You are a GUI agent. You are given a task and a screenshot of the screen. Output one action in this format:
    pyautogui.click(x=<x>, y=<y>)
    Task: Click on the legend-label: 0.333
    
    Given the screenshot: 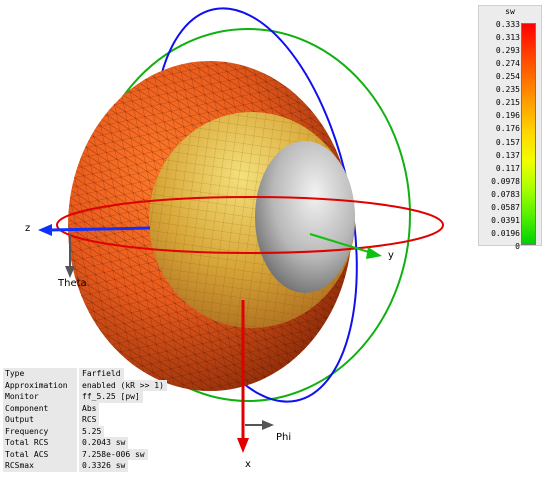 What is the action you would take?
    pyautogui.click(x=507, y=24)
    